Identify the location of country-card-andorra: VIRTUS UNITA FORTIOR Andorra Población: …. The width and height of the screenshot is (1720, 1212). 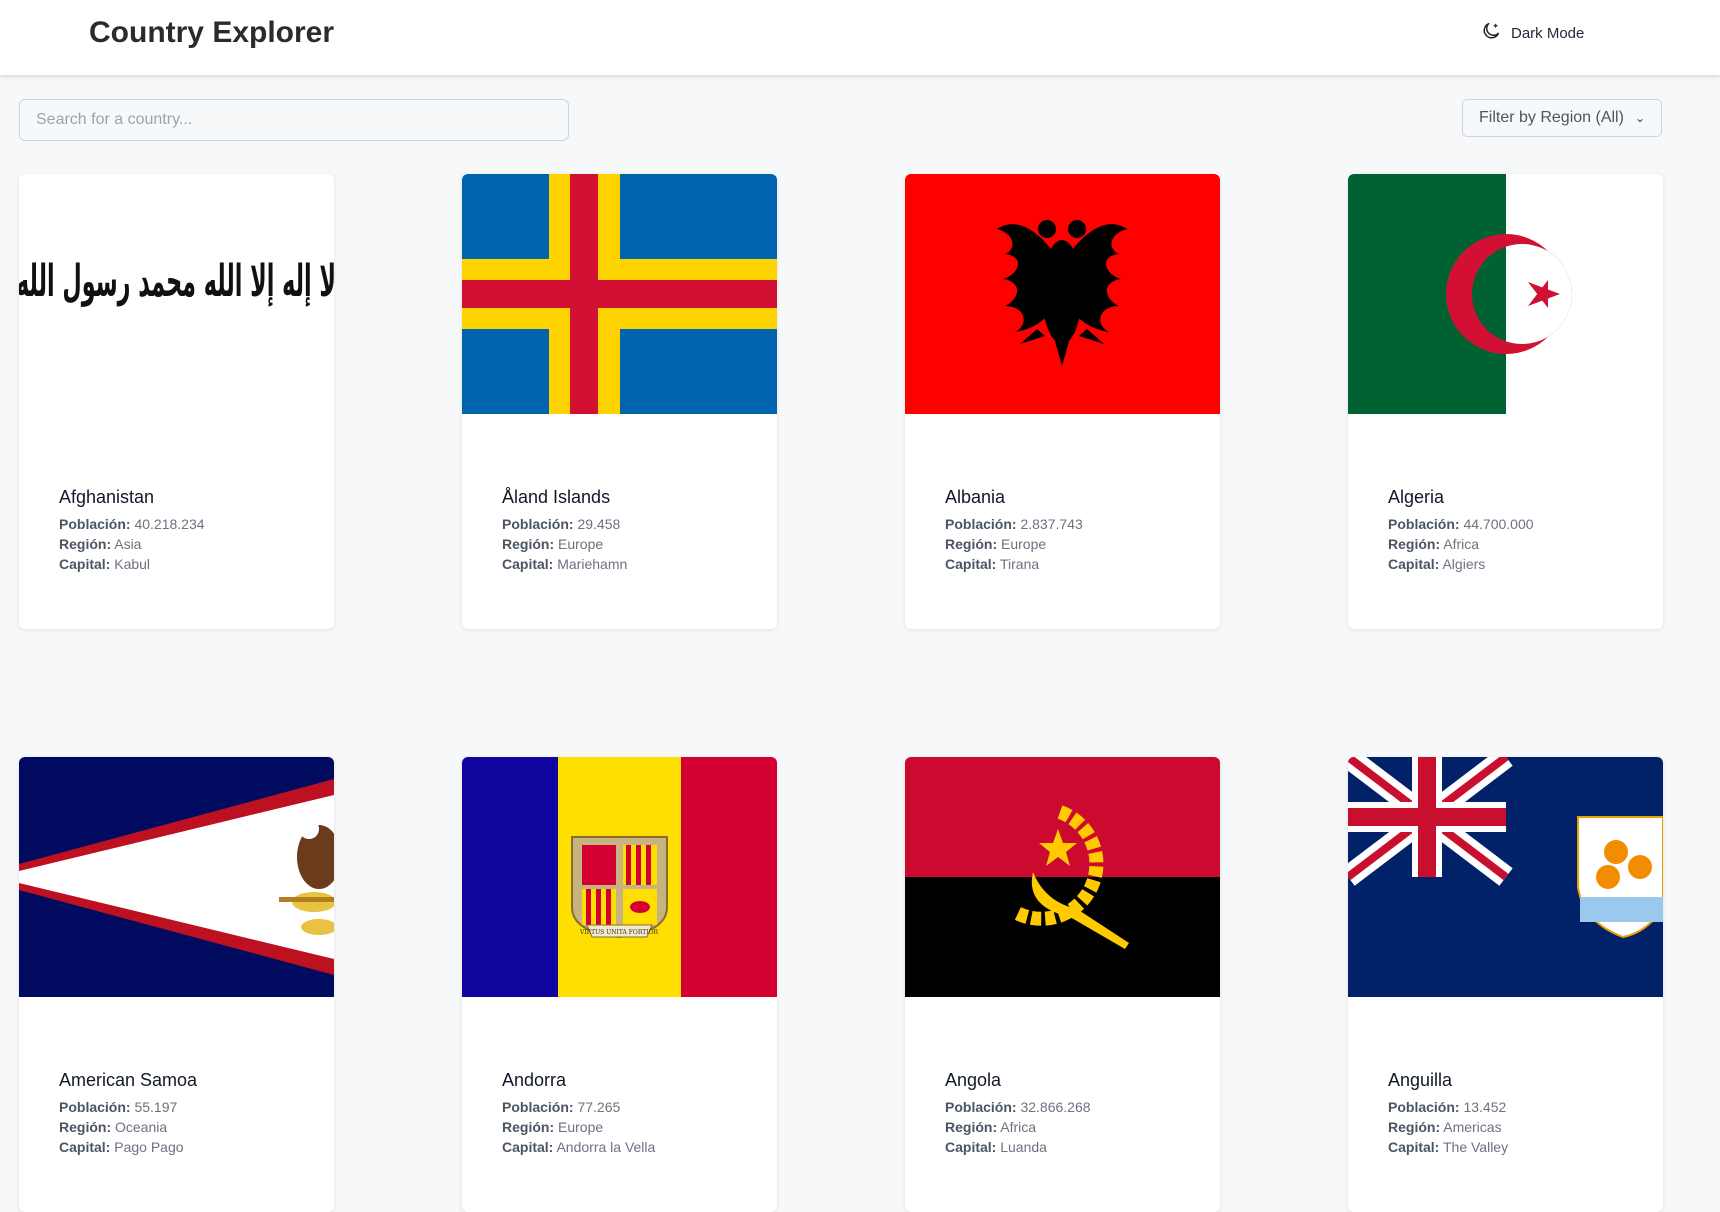
(619, 984).